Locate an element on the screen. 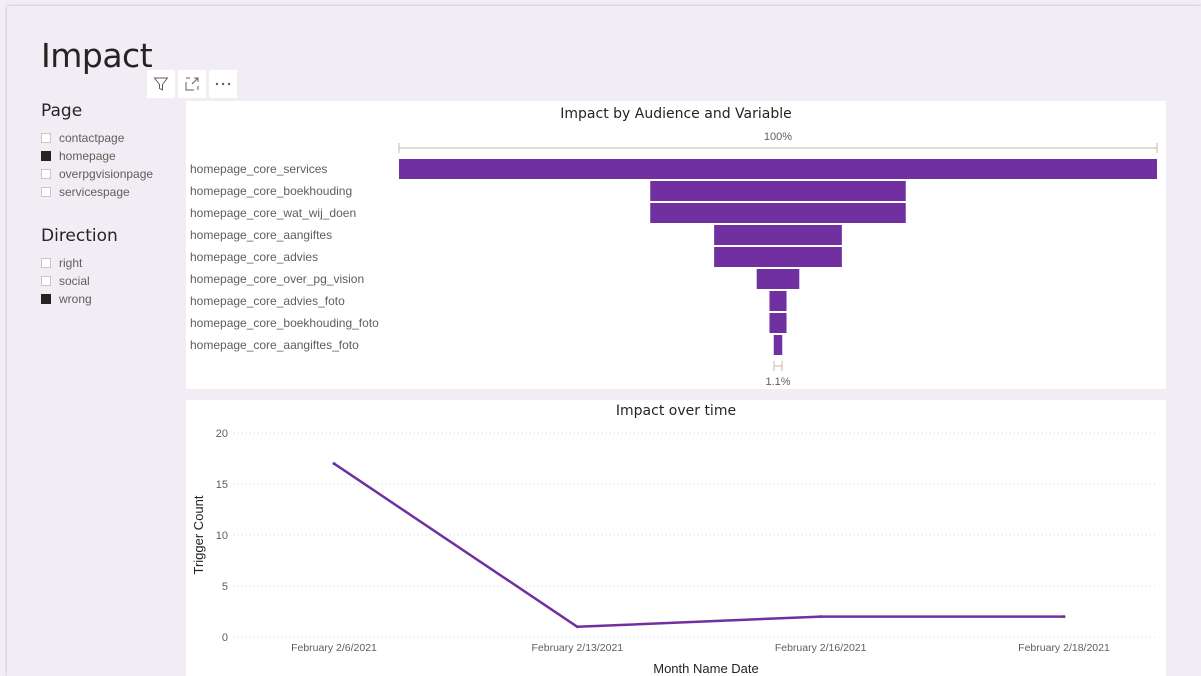 This screenshot has height=676, width=1201. funnel-category-label: homepage_core_advies is located at coordinates (254, 257).